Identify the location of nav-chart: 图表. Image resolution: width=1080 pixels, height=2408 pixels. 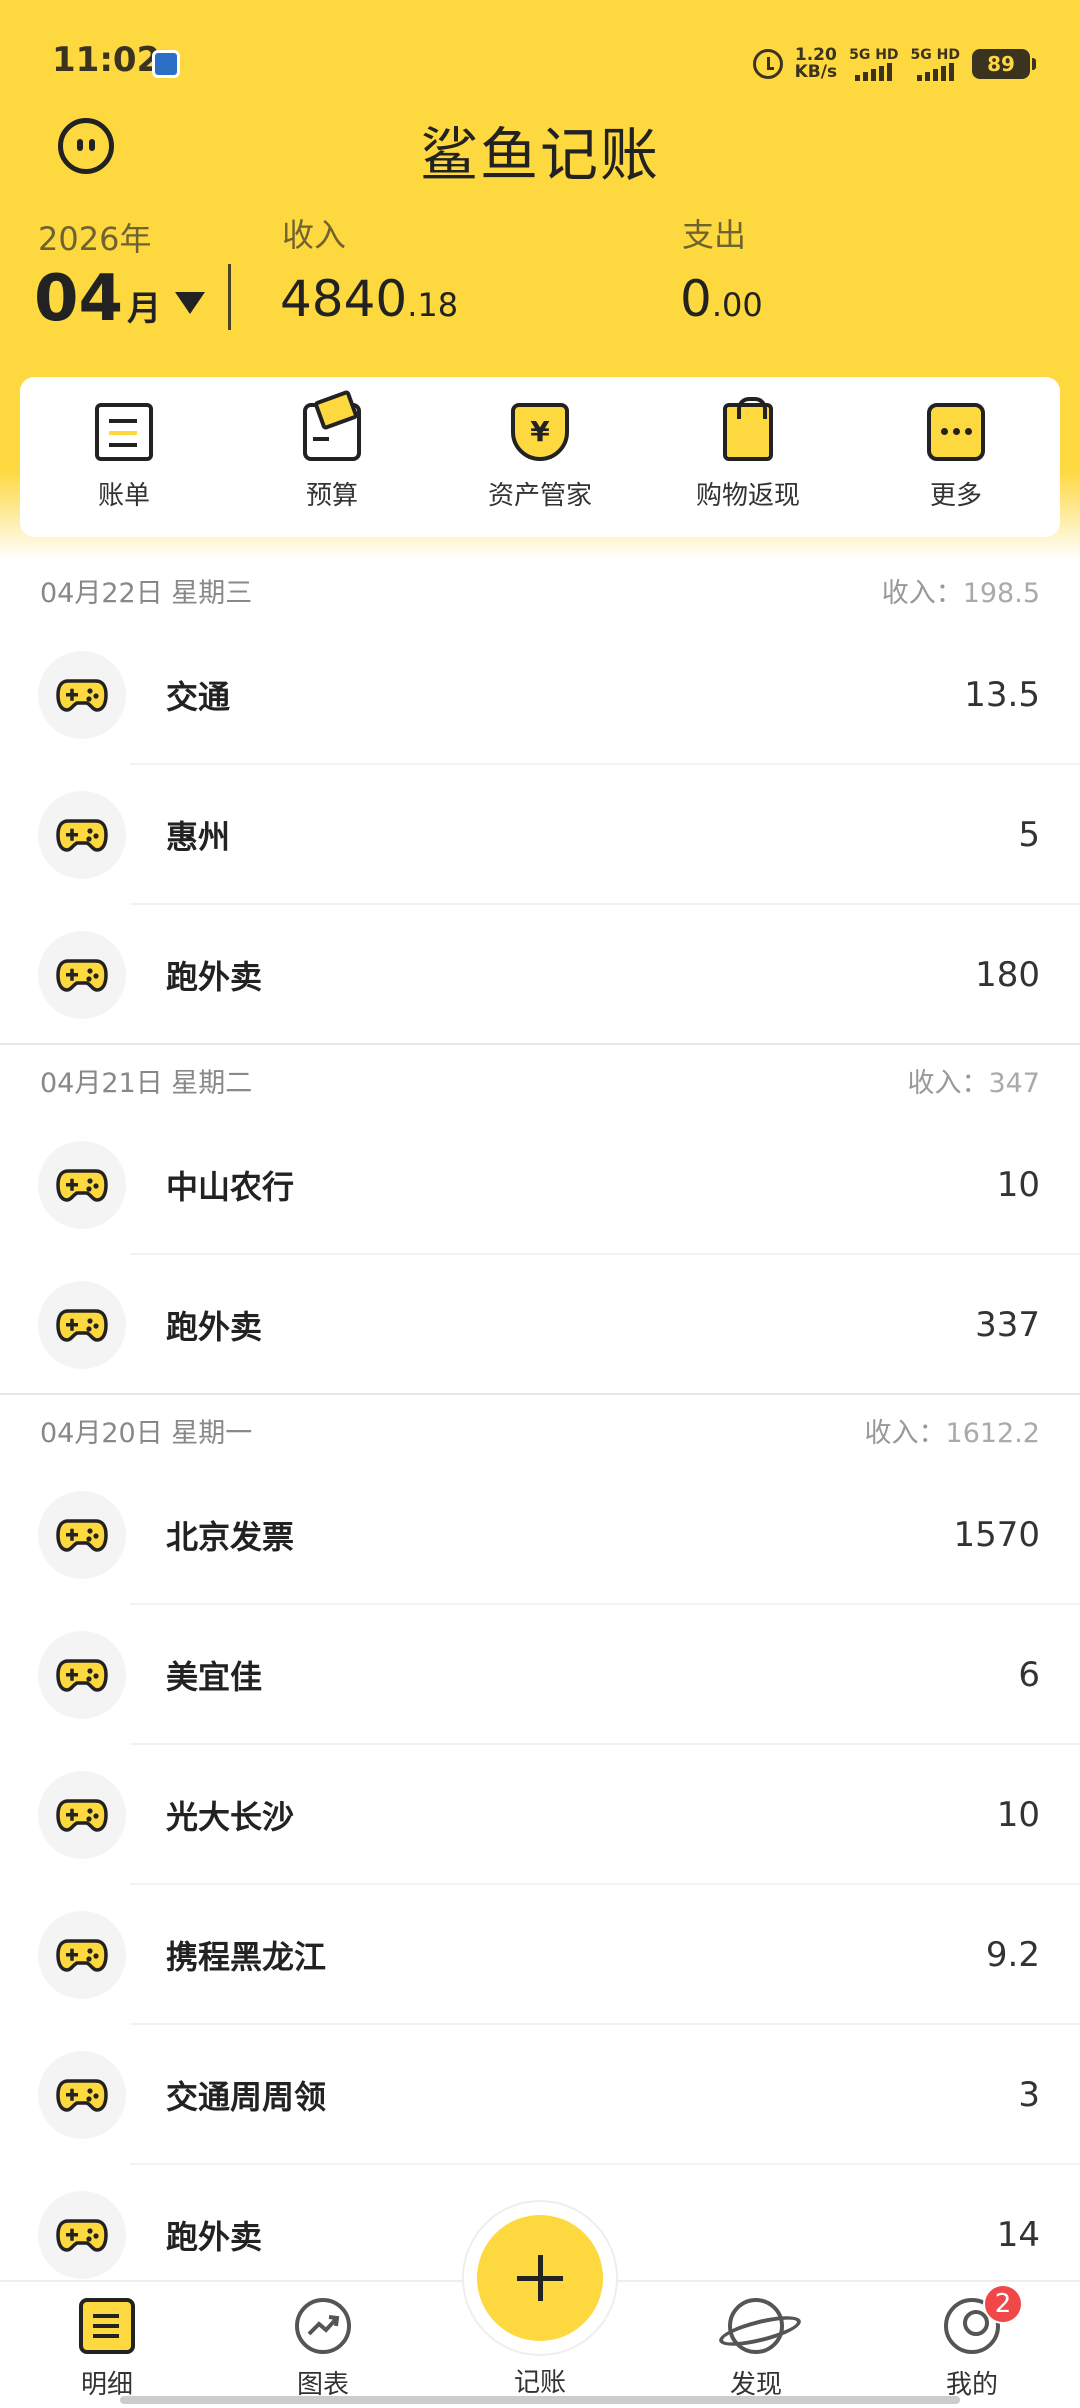
(323, 2349).